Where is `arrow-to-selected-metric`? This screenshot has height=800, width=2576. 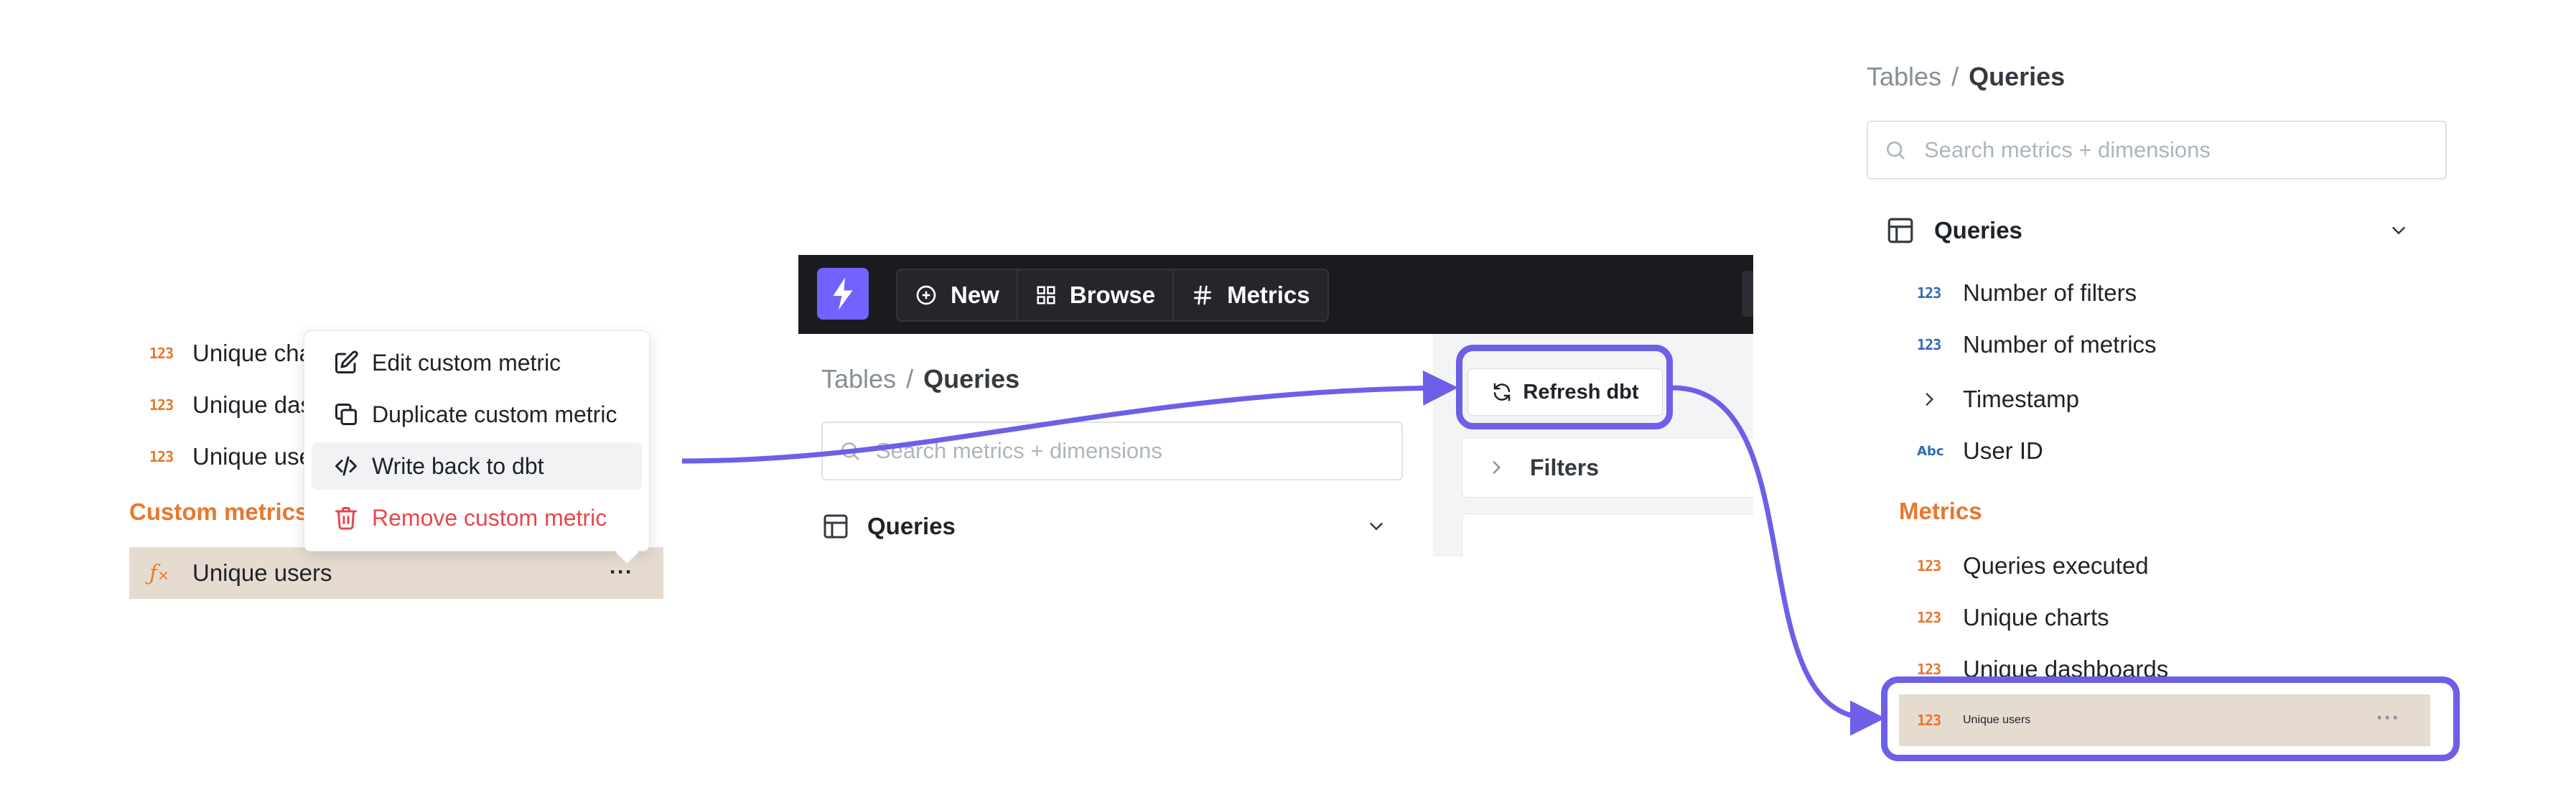 arrow-to-selected-metric is located at coordinates (1778, 560).